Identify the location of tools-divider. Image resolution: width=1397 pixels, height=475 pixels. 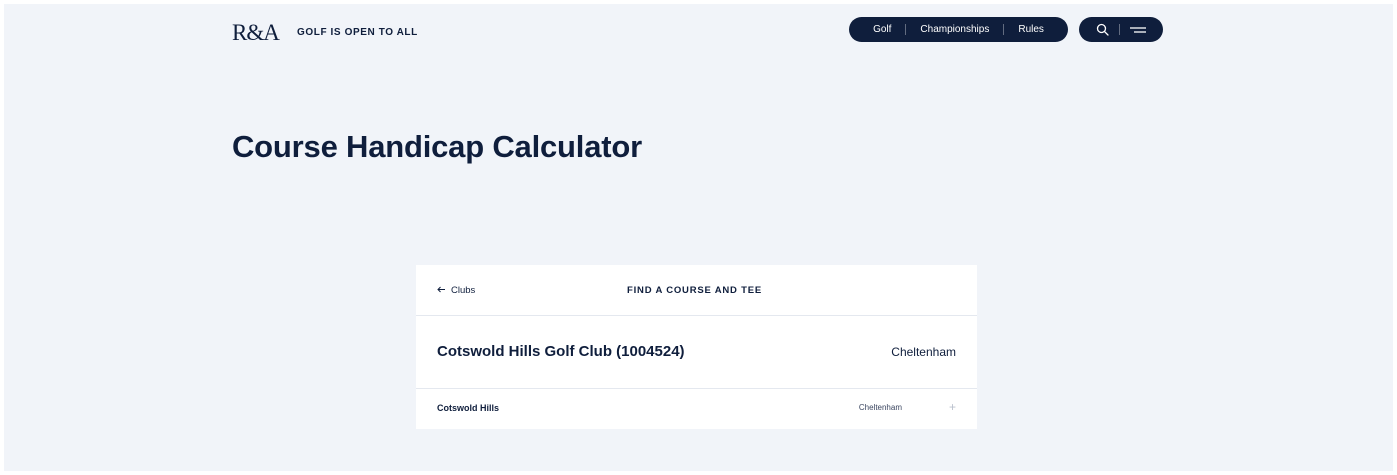
(1119, 29).